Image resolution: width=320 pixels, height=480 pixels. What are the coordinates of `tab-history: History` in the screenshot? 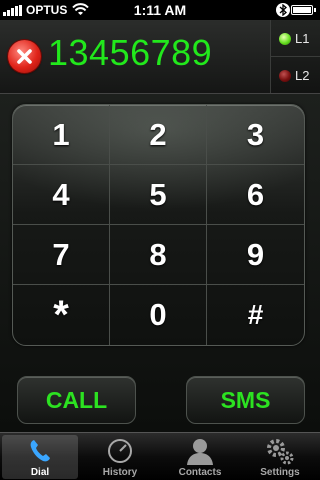 It's located at (120, 457).